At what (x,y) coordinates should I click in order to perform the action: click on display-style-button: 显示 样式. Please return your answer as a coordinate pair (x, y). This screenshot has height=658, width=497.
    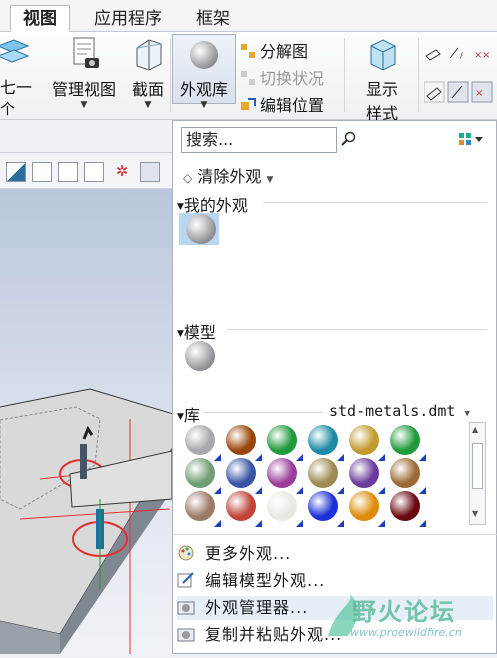
    Looking at the image, I should click on (382, 80).